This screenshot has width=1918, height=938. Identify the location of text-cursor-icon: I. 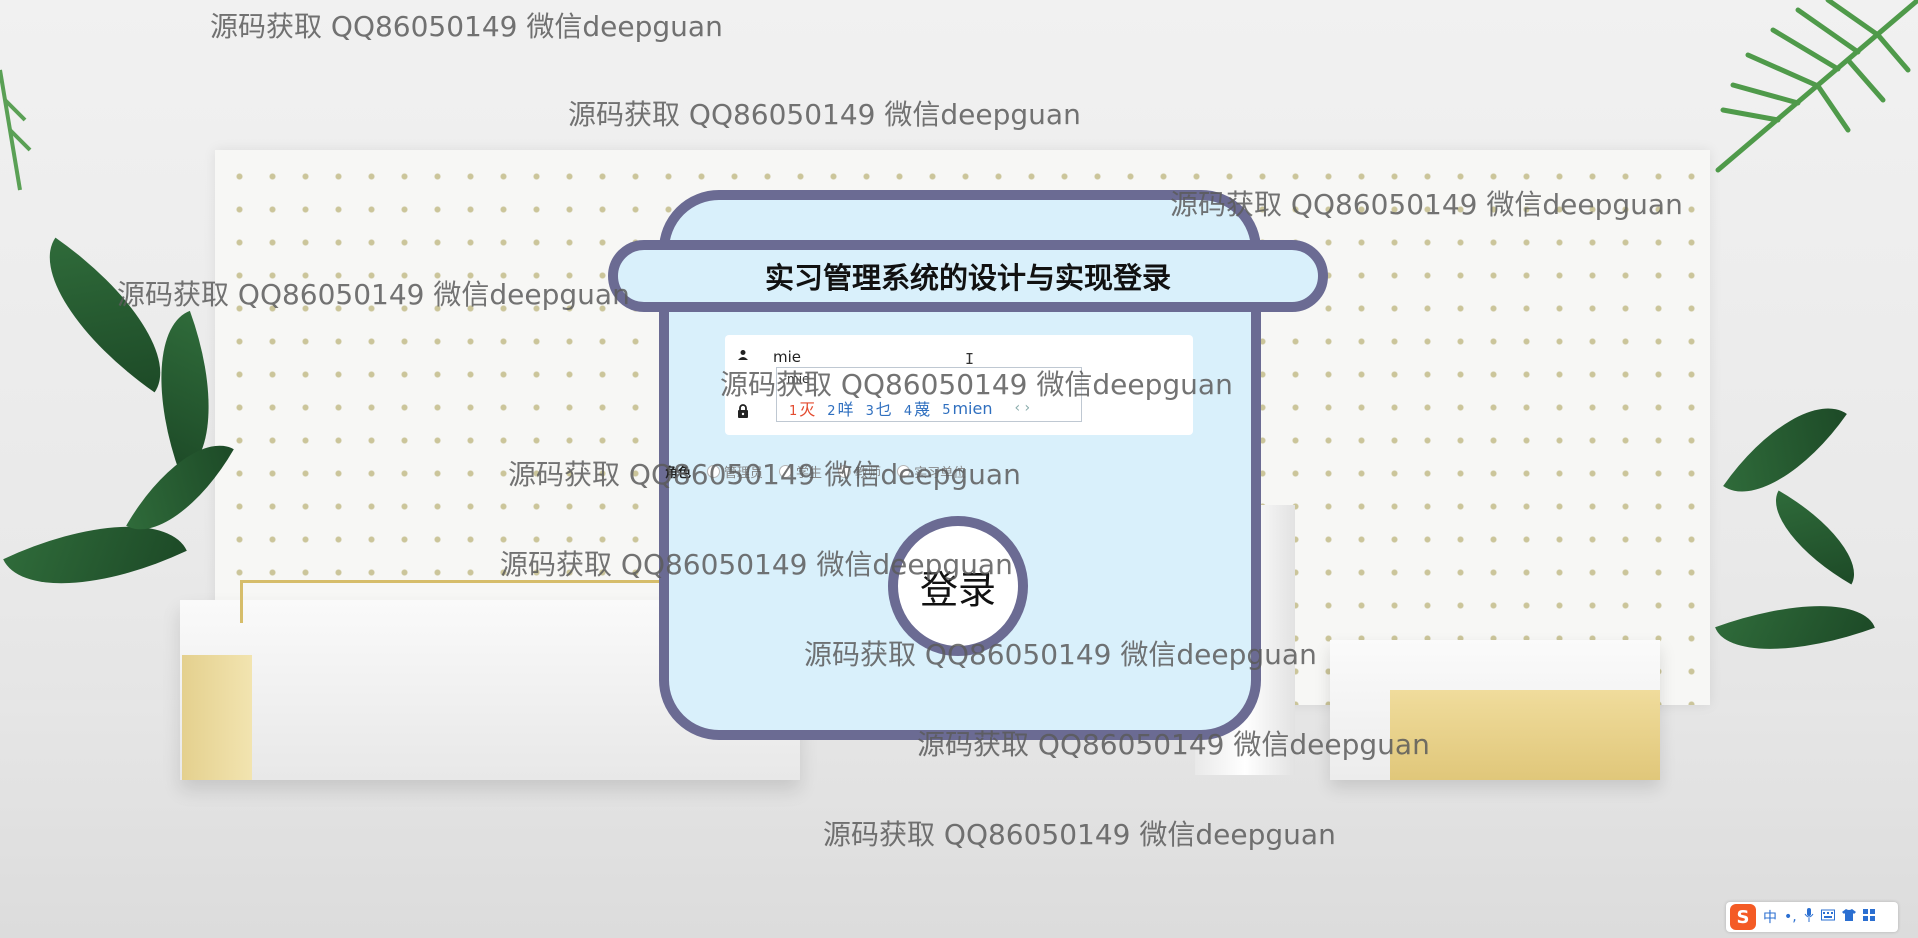
(970, 359).